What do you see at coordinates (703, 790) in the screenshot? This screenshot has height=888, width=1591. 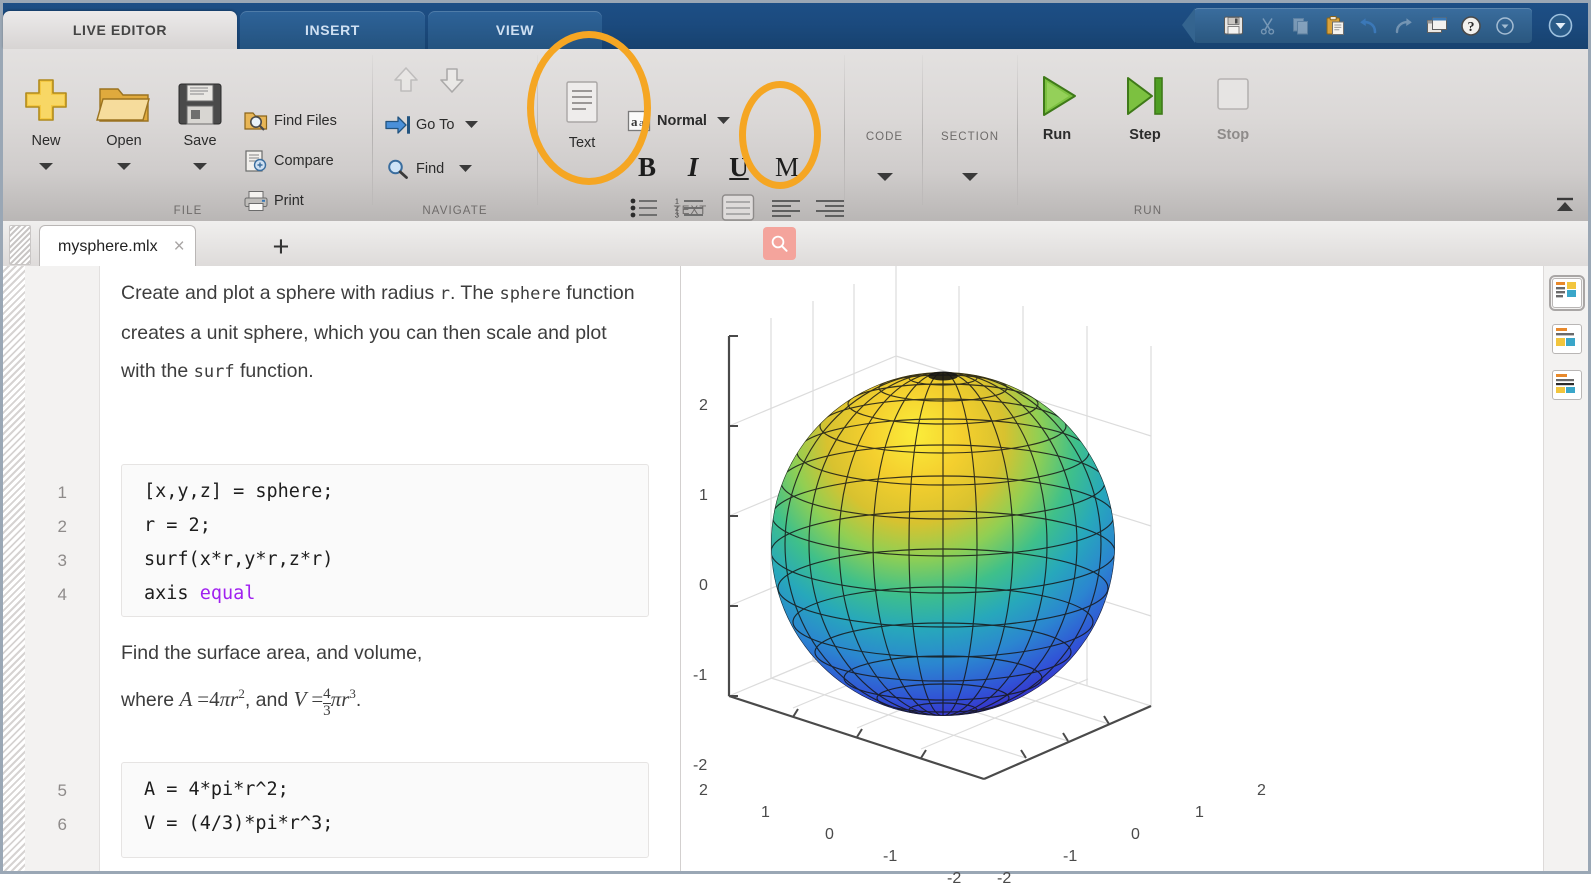 I see `y-tick-2: 2` at bounding box center [703, 790].